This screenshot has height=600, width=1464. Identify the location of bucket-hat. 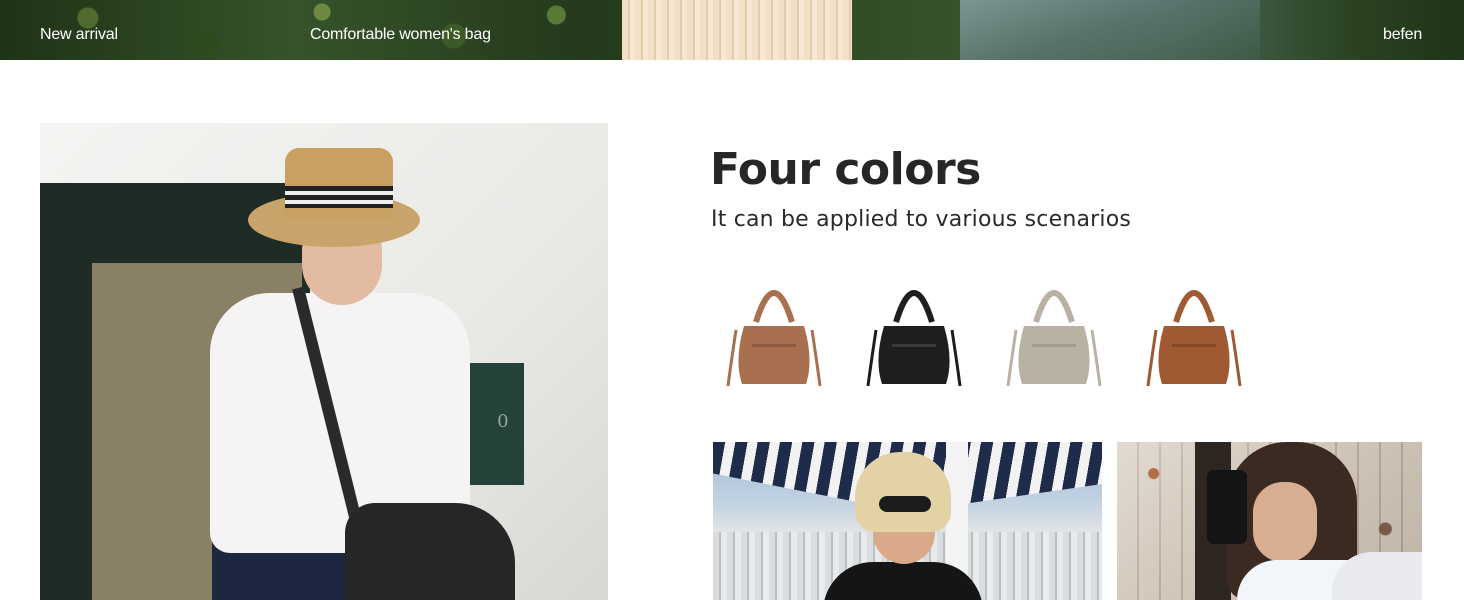
(903, 492).